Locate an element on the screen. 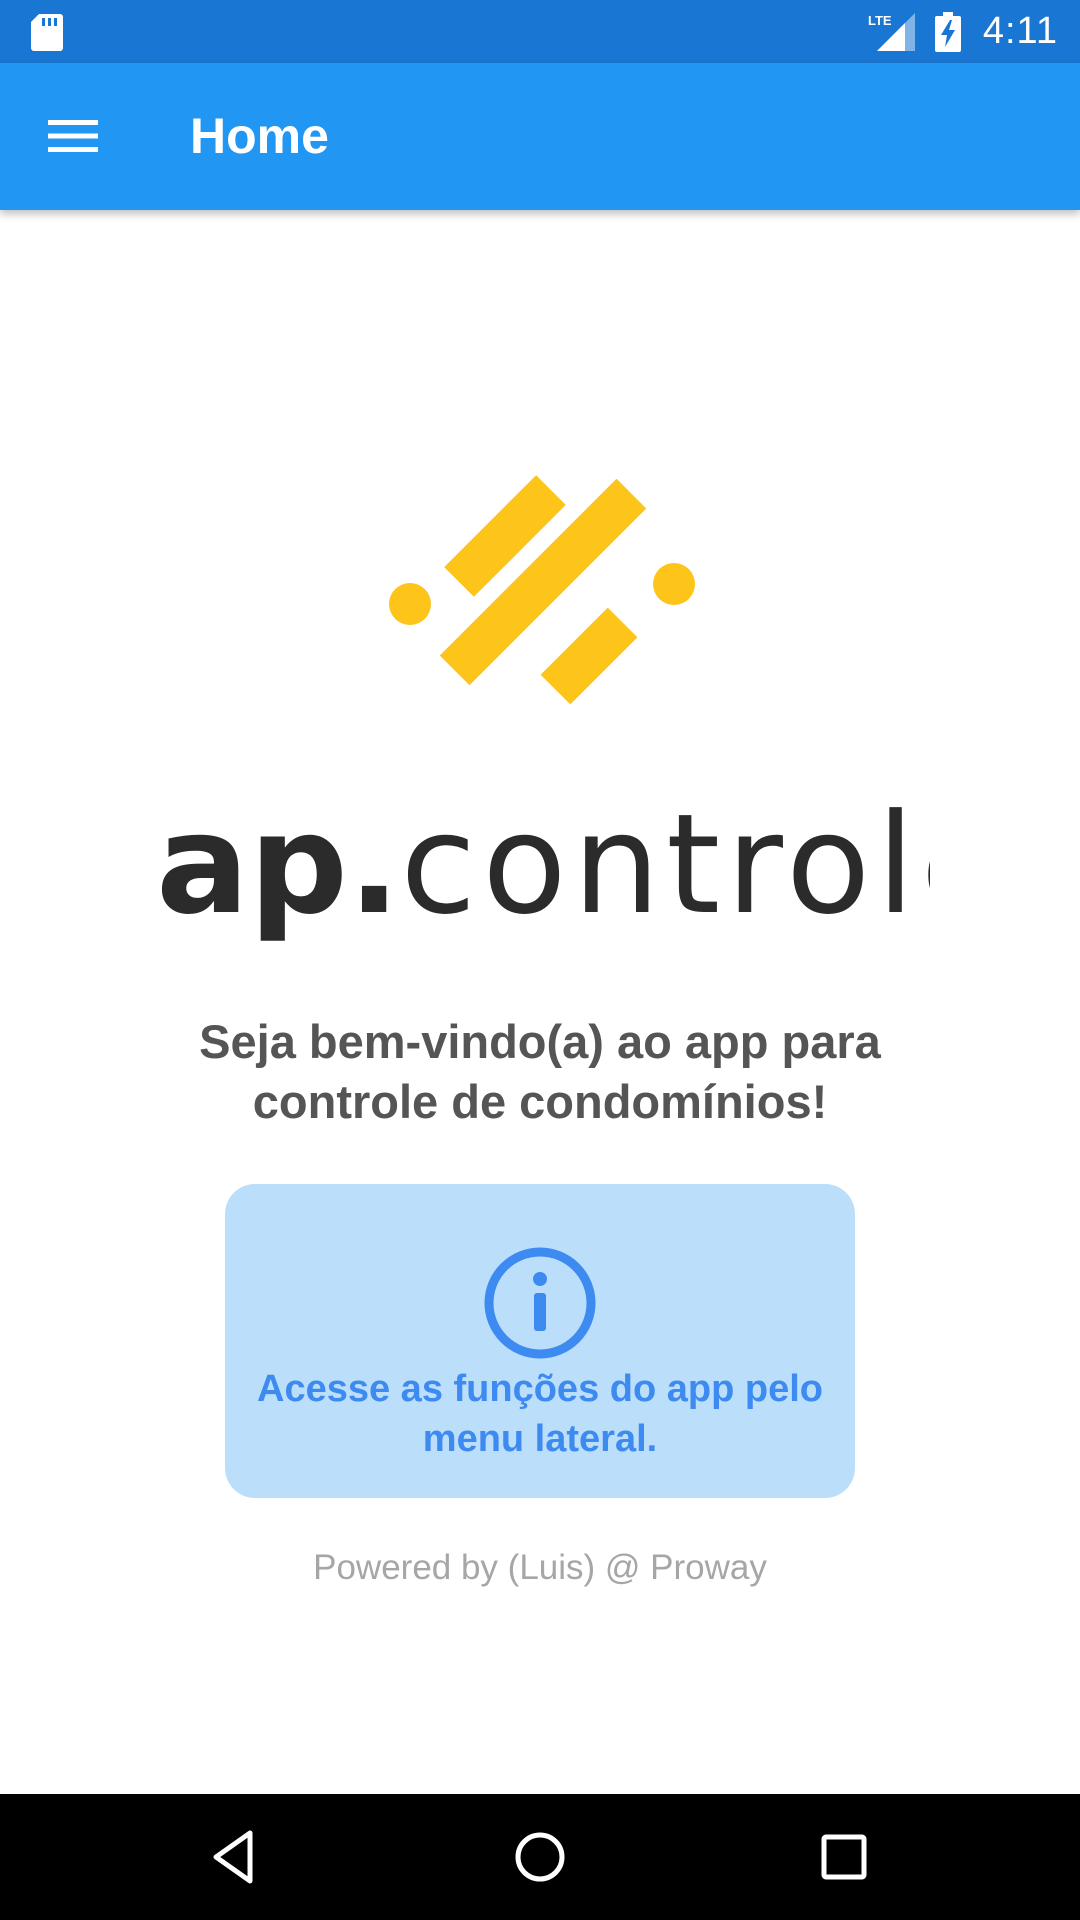 This screenshot has width=1080, height=1920. app-bar: Home is located at coordinates (540, 136).